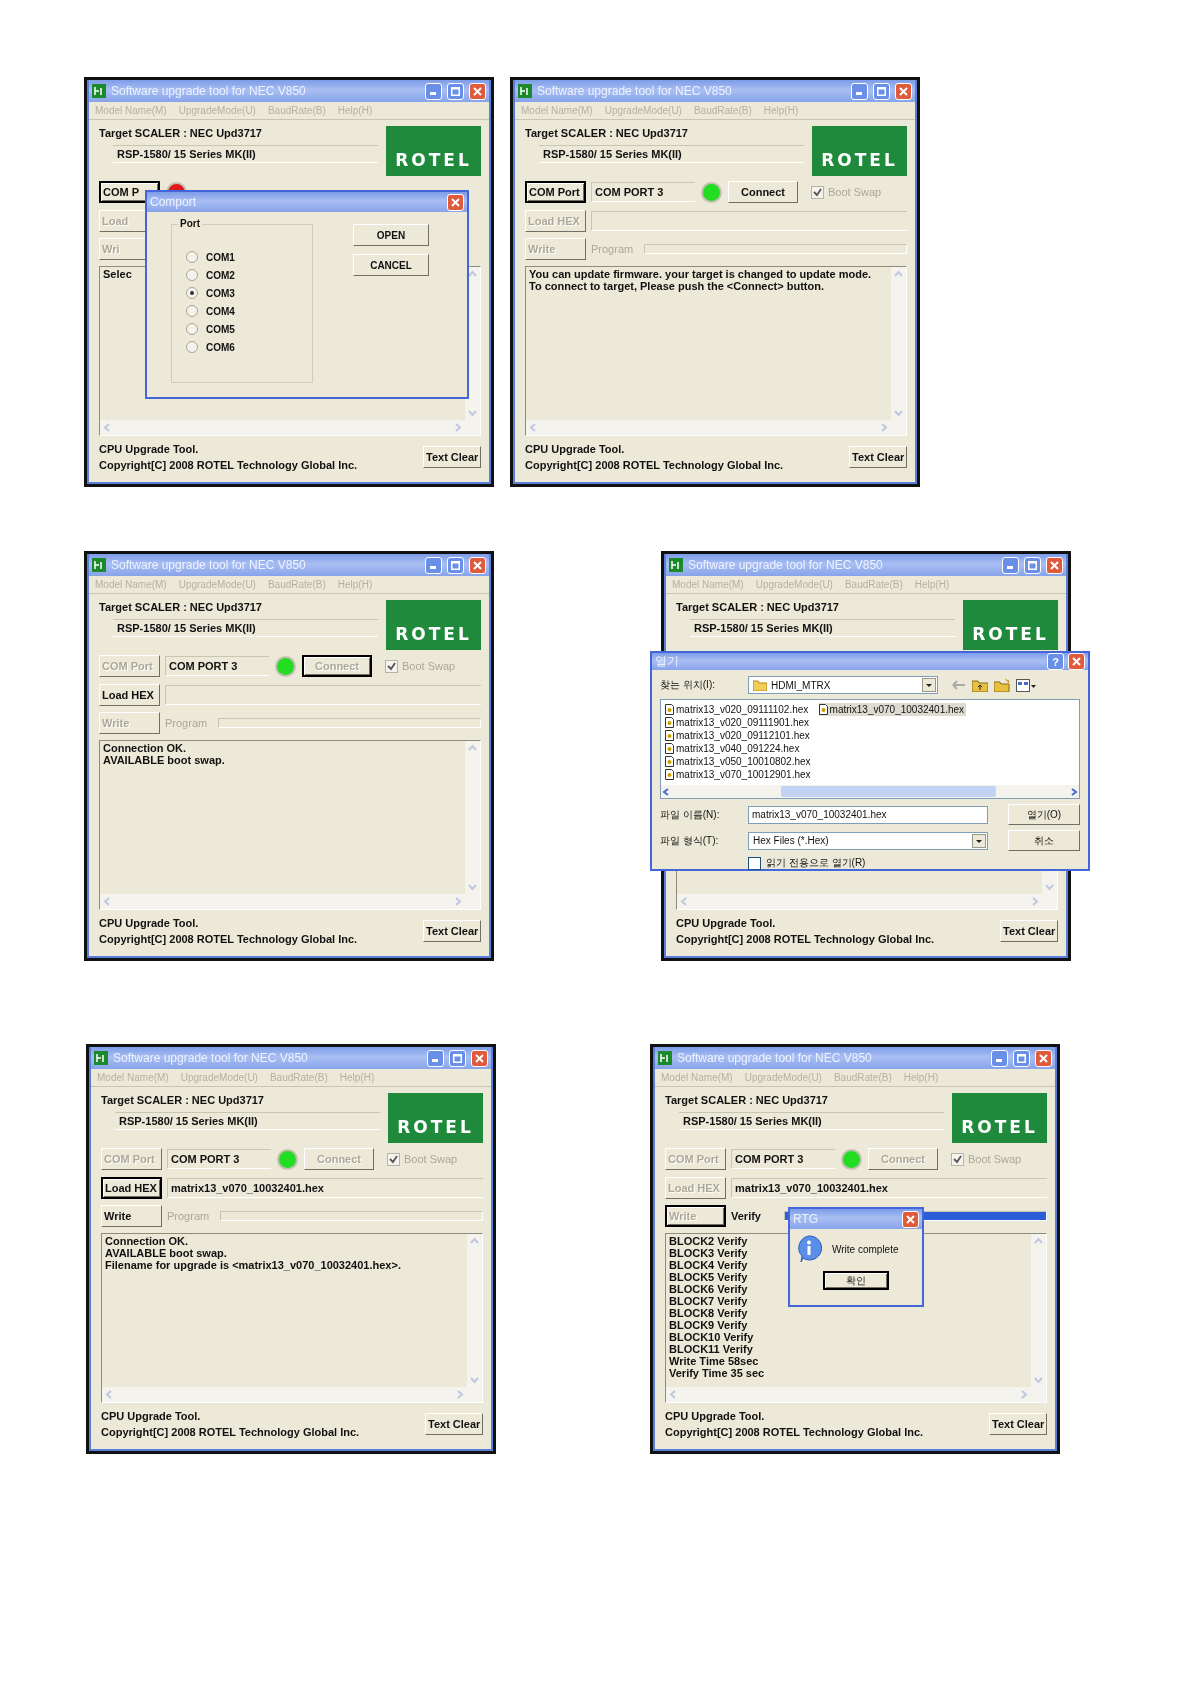  What do you see at coordinates (131, 1216) in the screenshot?
I see `write-button: Write` at bounding box center [131, 1216].